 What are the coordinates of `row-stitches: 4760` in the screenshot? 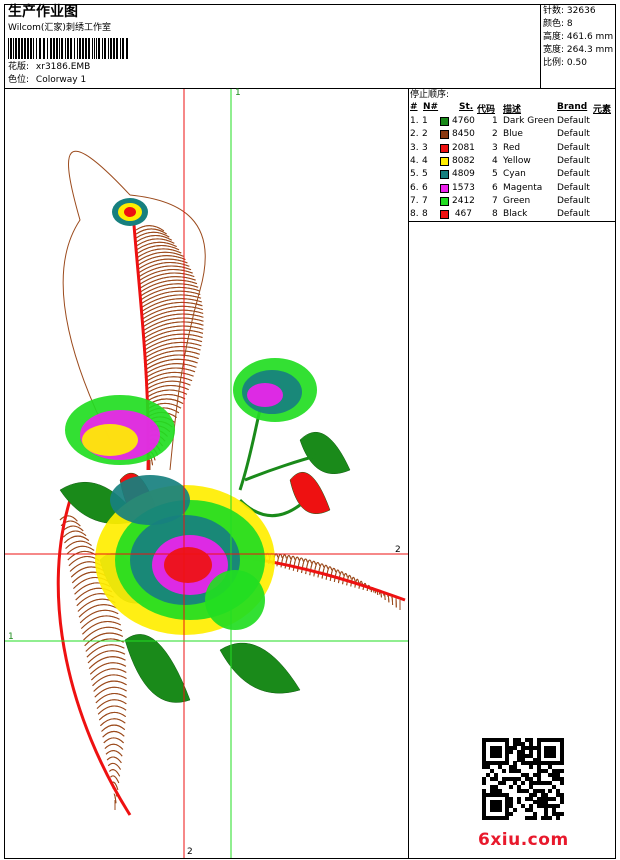 It's located at (463, 121).